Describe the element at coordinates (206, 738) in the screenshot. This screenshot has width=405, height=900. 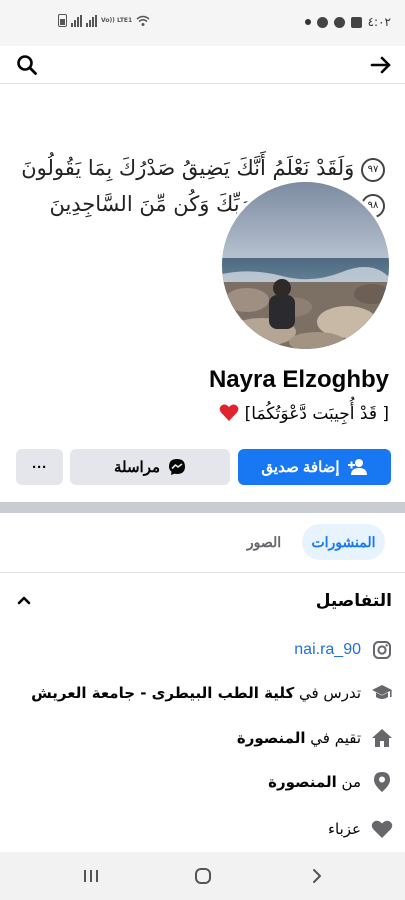
I see `detail-row-lives-in: تقيم في المنصورة` at that location.